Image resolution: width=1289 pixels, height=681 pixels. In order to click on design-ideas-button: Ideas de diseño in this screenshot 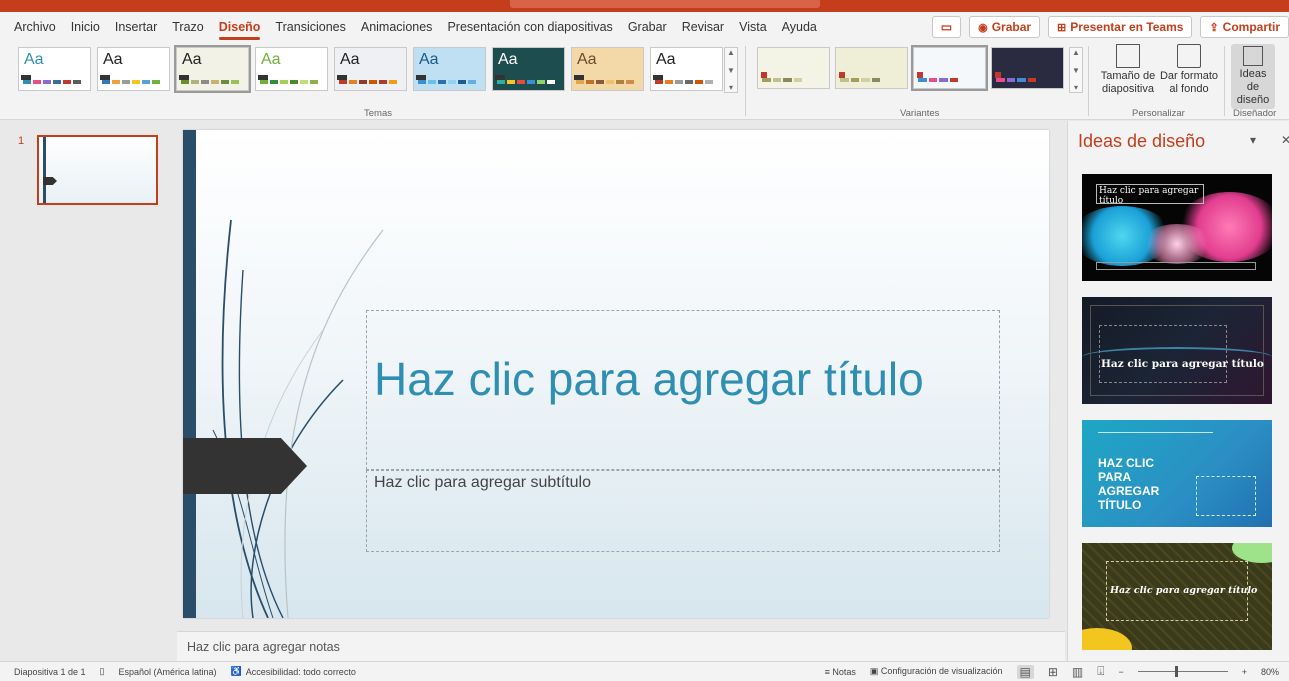, I will do `click(1253, 76)`.